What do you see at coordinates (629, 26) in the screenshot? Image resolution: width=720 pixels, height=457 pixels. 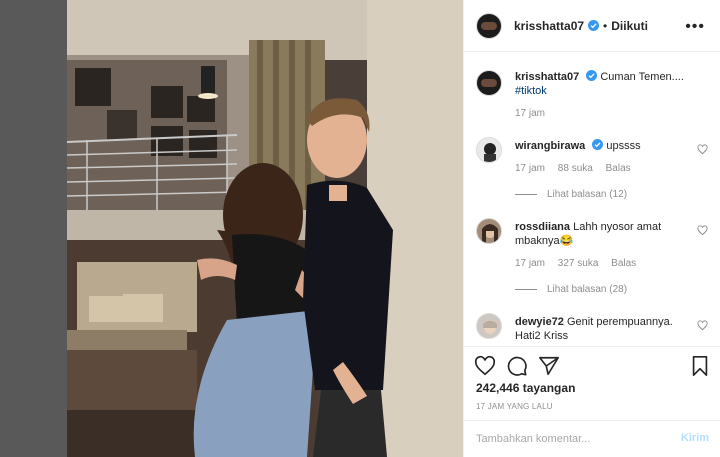 I see `following-button: Diikuti` at bounding box center [629, 26].